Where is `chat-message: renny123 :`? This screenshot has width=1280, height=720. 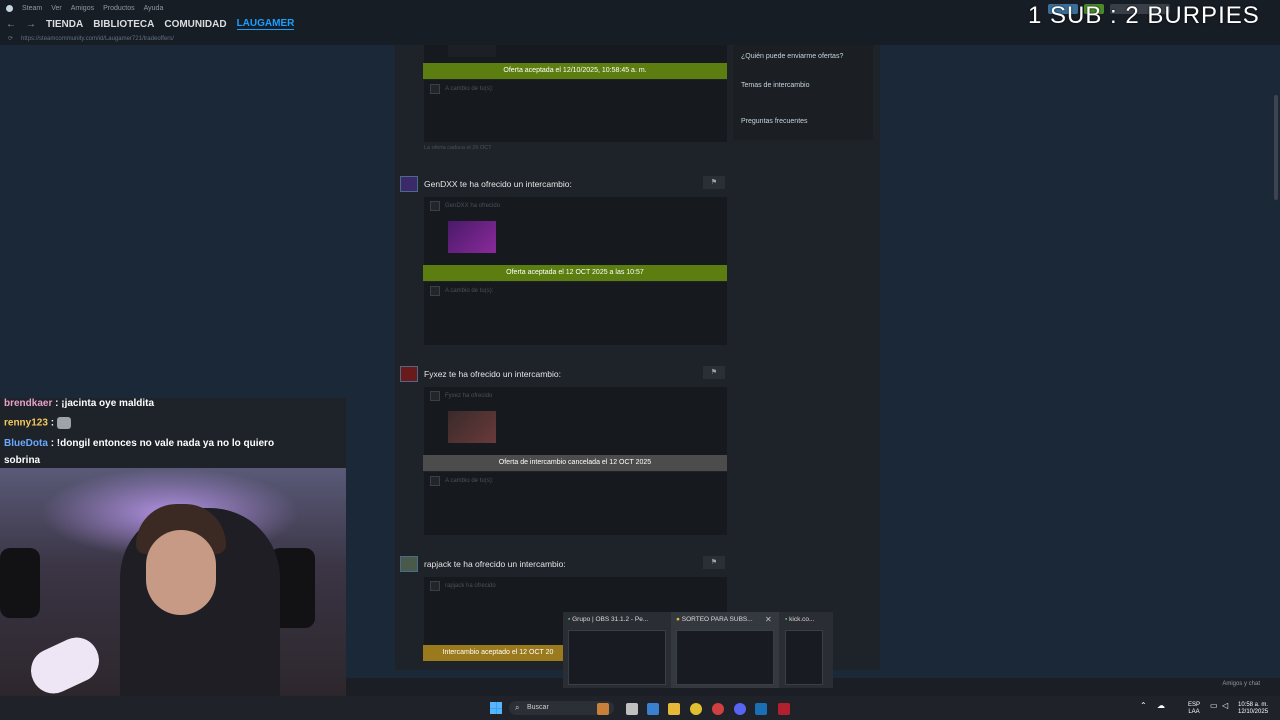
chat-message: renny123 : is located at coordinates (37, 423).